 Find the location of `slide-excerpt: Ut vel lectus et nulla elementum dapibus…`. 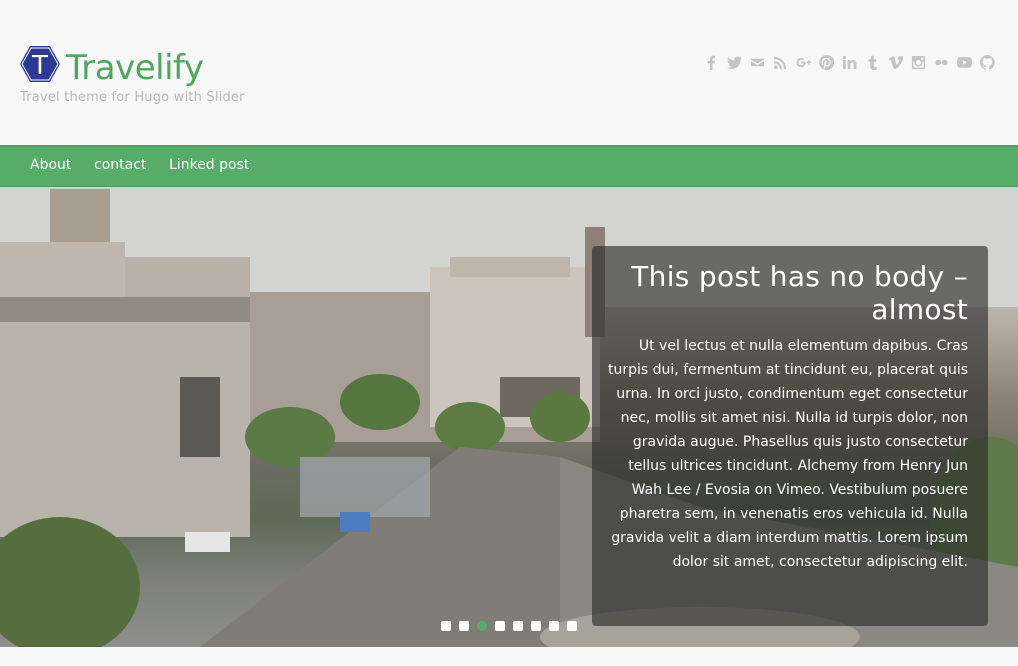

slide-excerpt: Ut vel lectus et nulla elementum dapibus… is located at coordinates (788, 454).